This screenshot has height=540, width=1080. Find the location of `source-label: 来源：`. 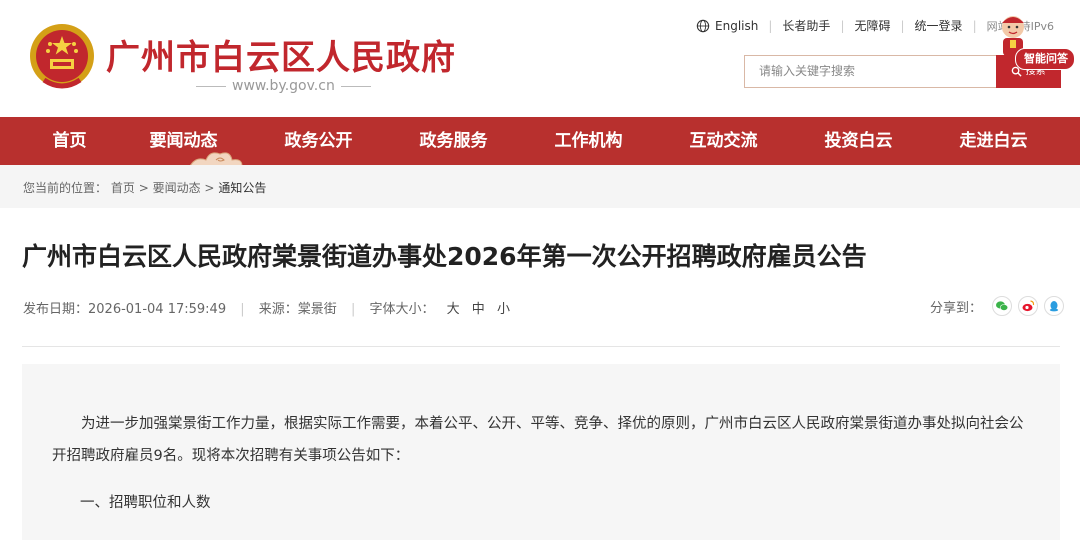

source-label: 来源： is located at coordinates (278, 309).